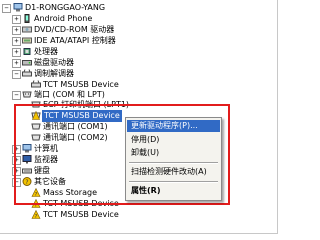  What do you see at coordinates (173, 153) in the screenshot?
I see `menu-item-uninstall: 卸载(U)` at bounding box center [173, 153].